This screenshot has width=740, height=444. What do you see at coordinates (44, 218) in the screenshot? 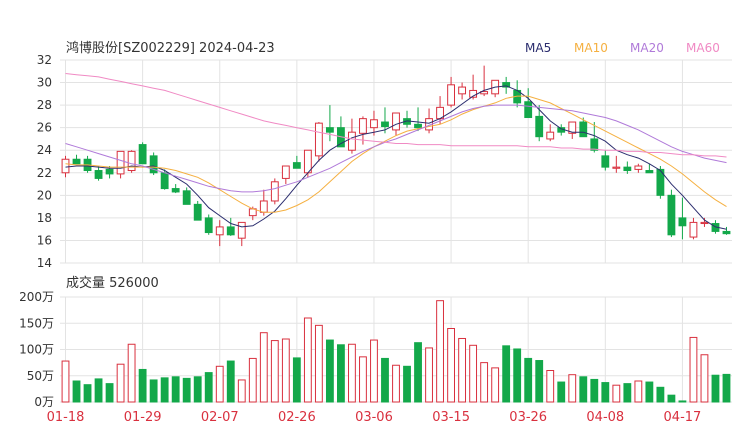
I see `price-tick-label: 18` at bounding box center [44, 218].